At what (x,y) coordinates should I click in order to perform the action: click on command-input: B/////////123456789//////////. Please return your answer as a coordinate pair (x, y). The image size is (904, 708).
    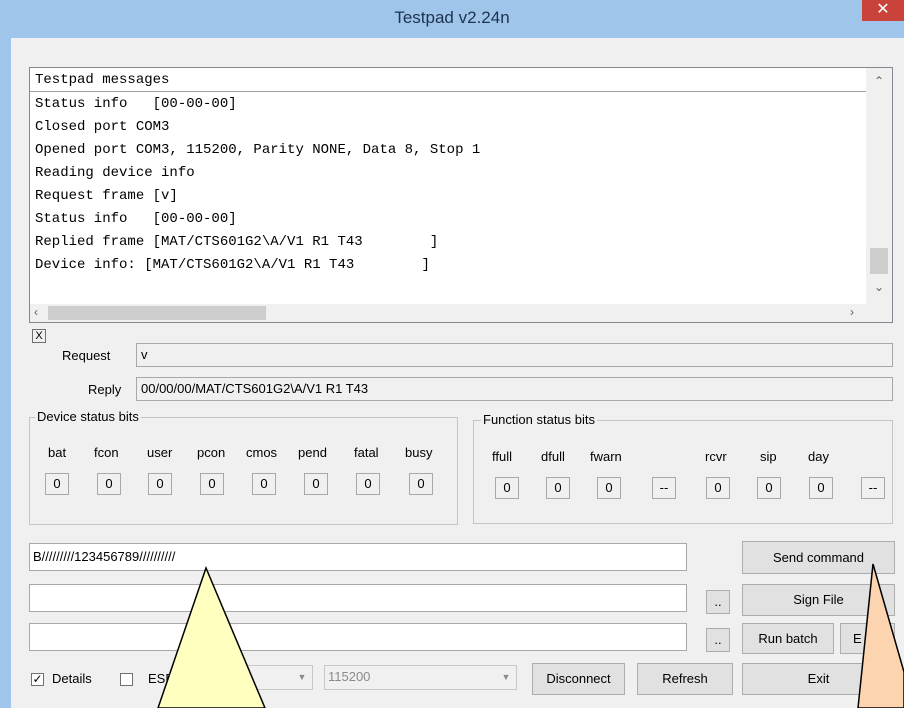
    Looking at the image, I should click on (358, 557).